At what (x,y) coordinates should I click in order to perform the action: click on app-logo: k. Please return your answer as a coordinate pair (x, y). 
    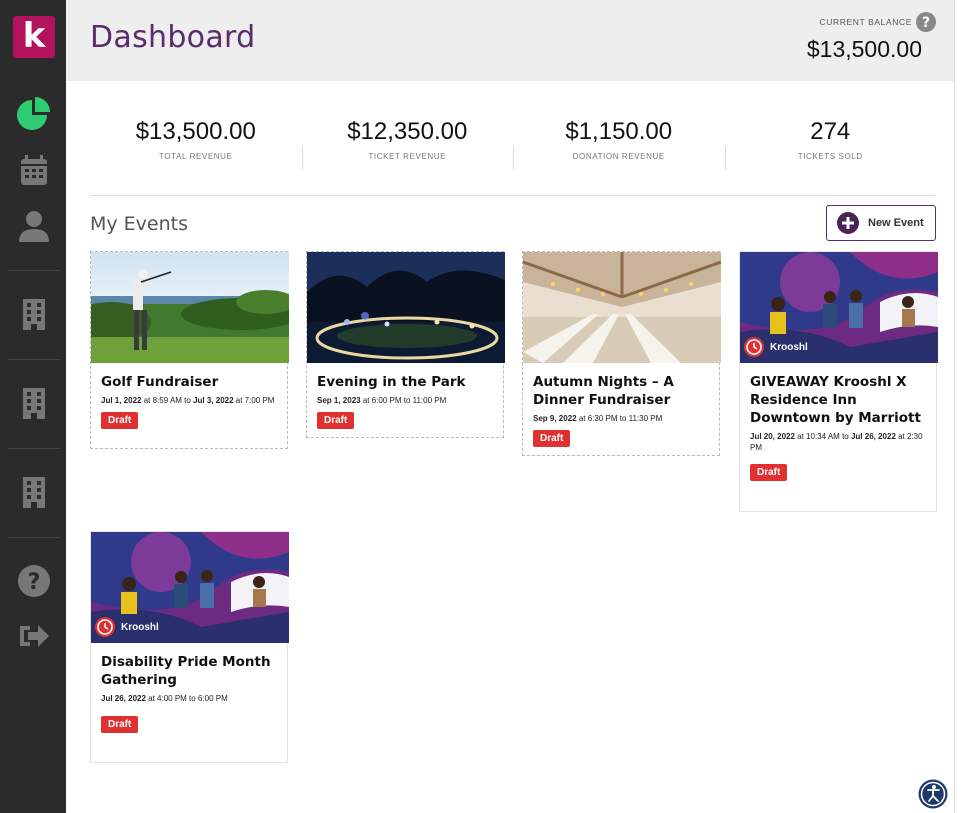
    Looking at the image, I should click on (34, 37).